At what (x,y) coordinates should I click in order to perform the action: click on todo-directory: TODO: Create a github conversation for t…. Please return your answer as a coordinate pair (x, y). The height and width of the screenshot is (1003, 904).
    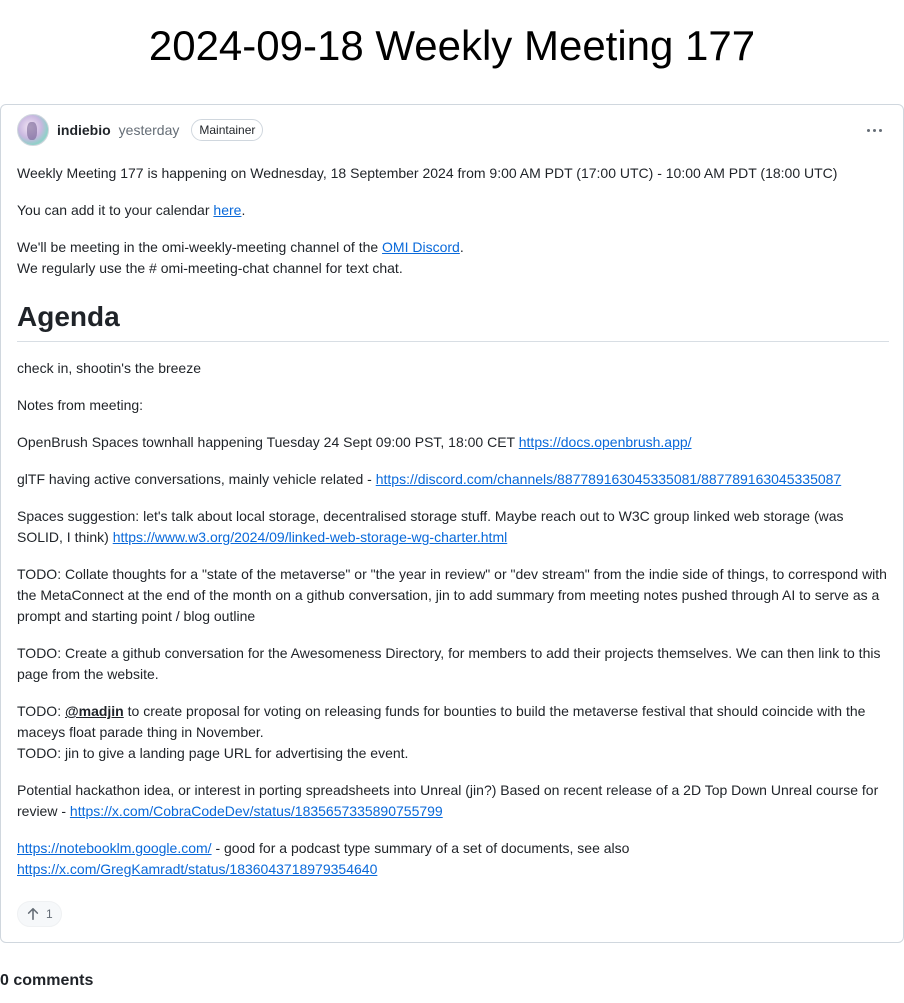
    Looking at the image, I should click on (449, 663).